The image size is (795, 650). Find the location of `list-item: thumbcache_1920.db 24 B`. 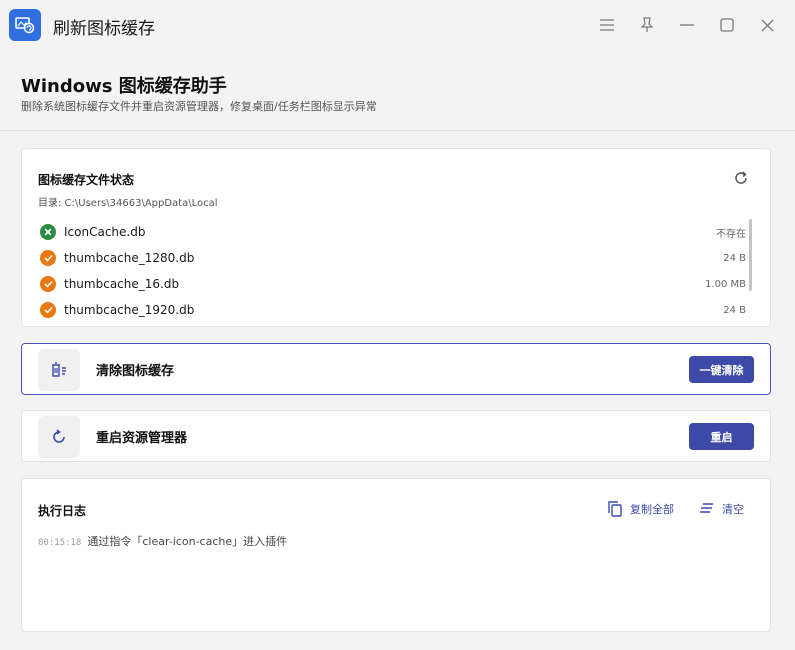

list-item: thumbcache_1920.db 24 B is located at coordinates (393, 310).